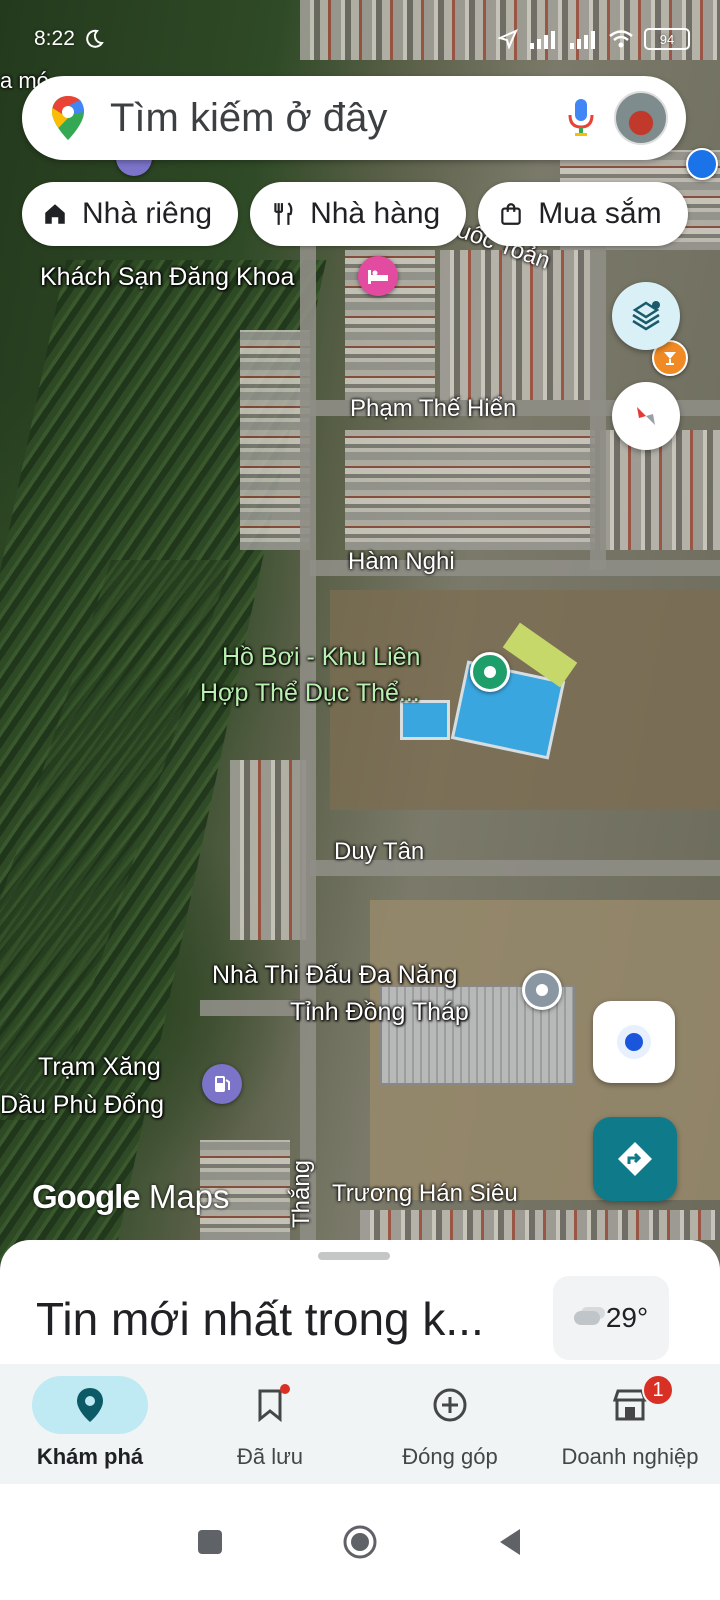  Describe the element at coordinates (542, 40) in the screenshot. I see `signal-icon` at that location.